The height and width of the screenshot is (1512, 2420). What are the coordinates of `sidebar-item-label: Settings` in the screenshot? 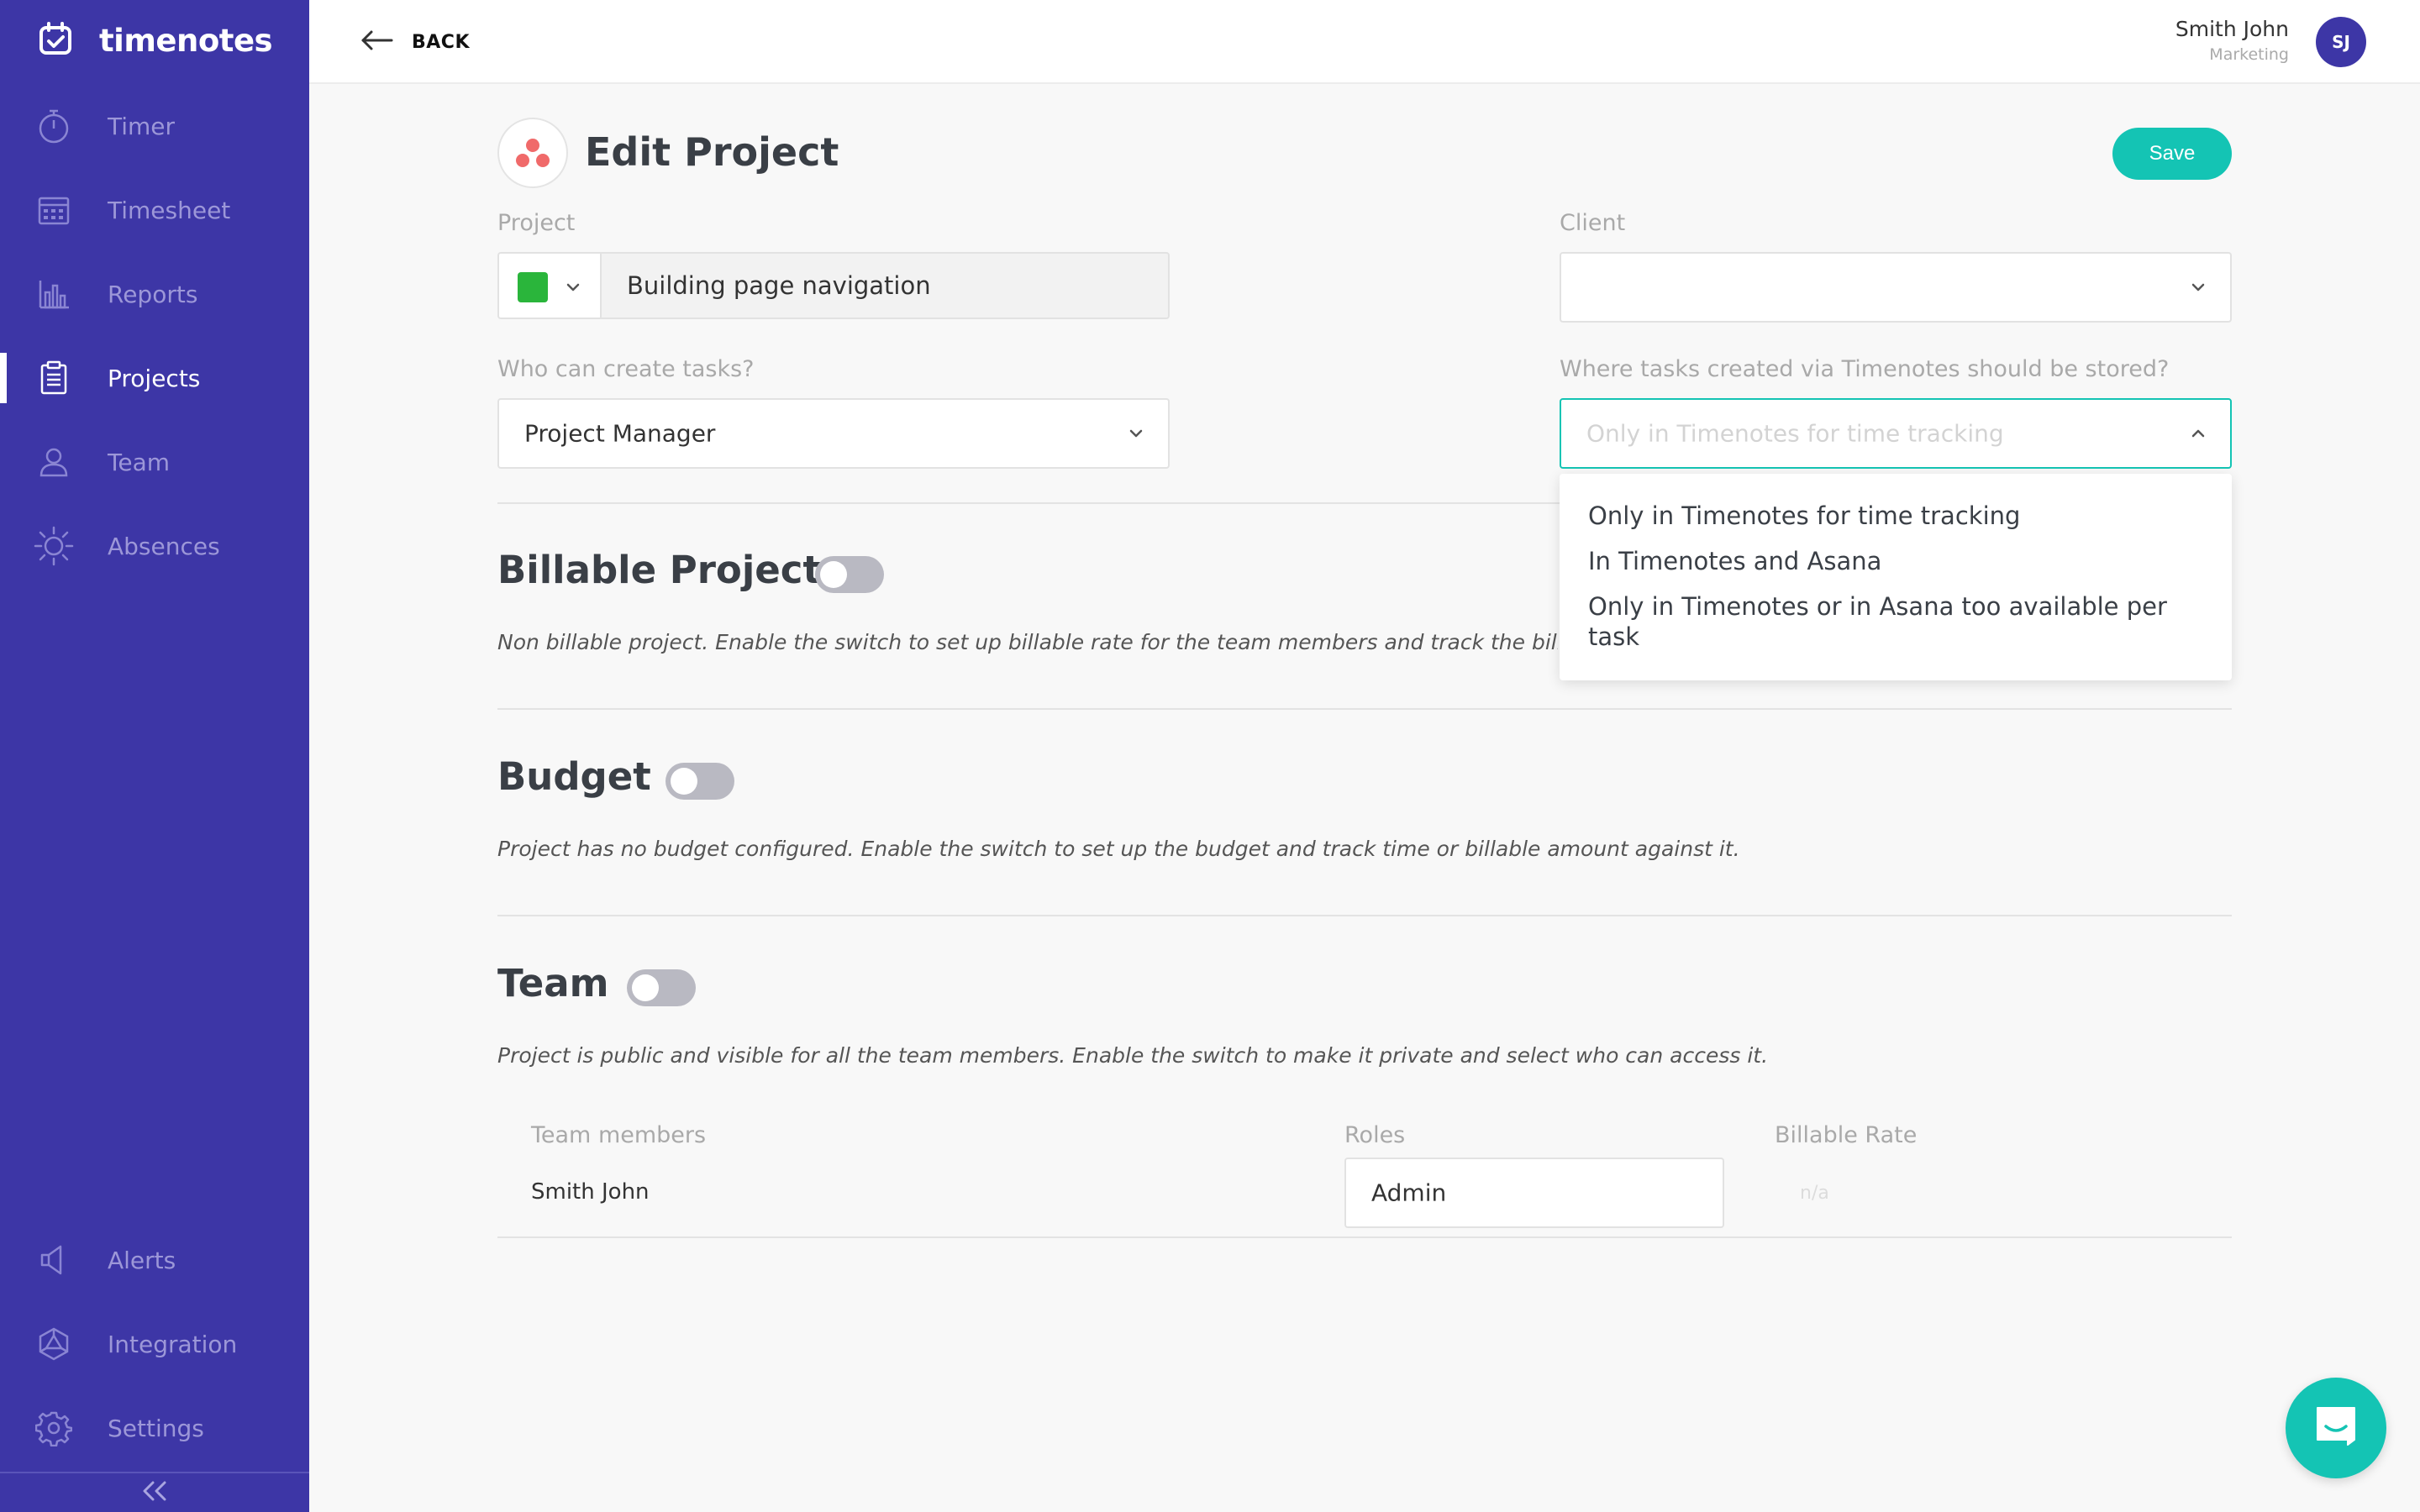 It's located at (156, 1428).